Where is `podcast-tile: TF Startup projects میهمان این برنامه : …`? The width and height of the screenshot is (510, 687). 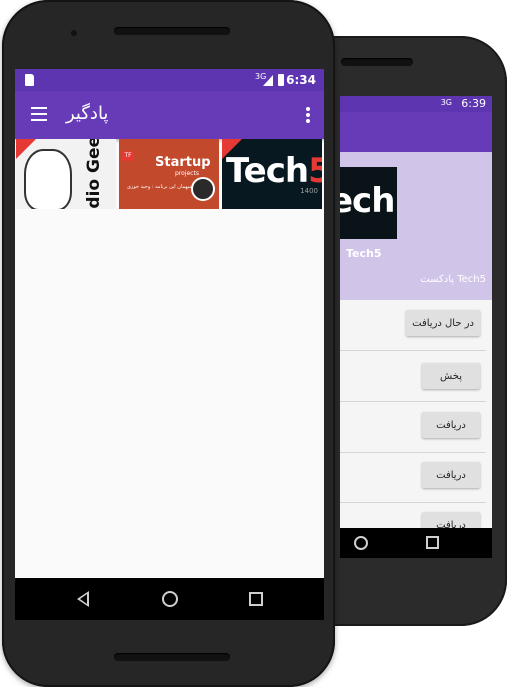 podcast-tile: TF Startup projects میهمان این برنامه : … is located at coordinates (169, 174).